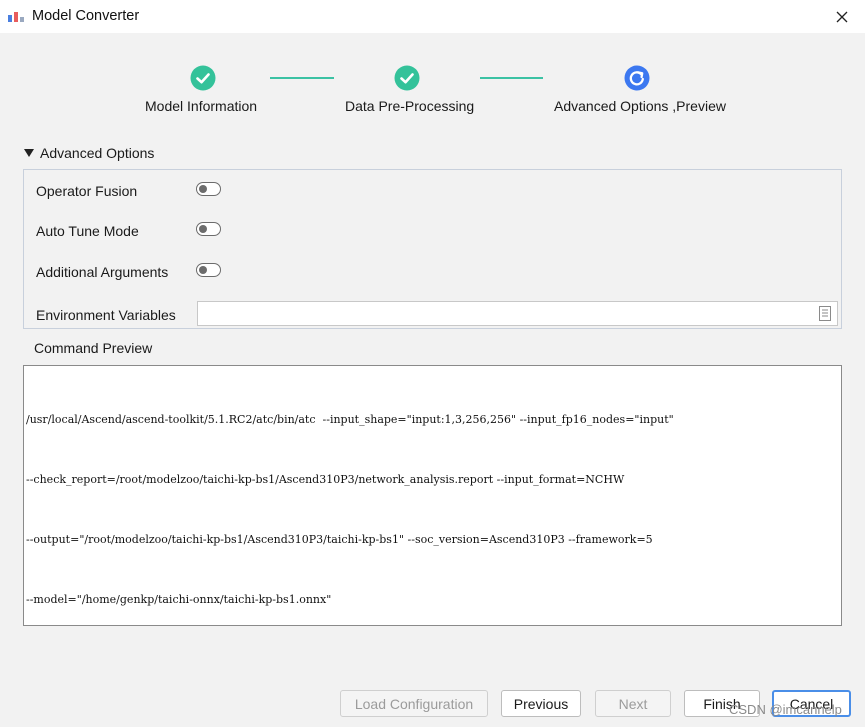 This screenshot has height=727, width=865. What do you see at coordinates (87, 191) in the screenshot?
I see `operator-fusion-label: Operator Fusion` at bounding box center [87, 191].